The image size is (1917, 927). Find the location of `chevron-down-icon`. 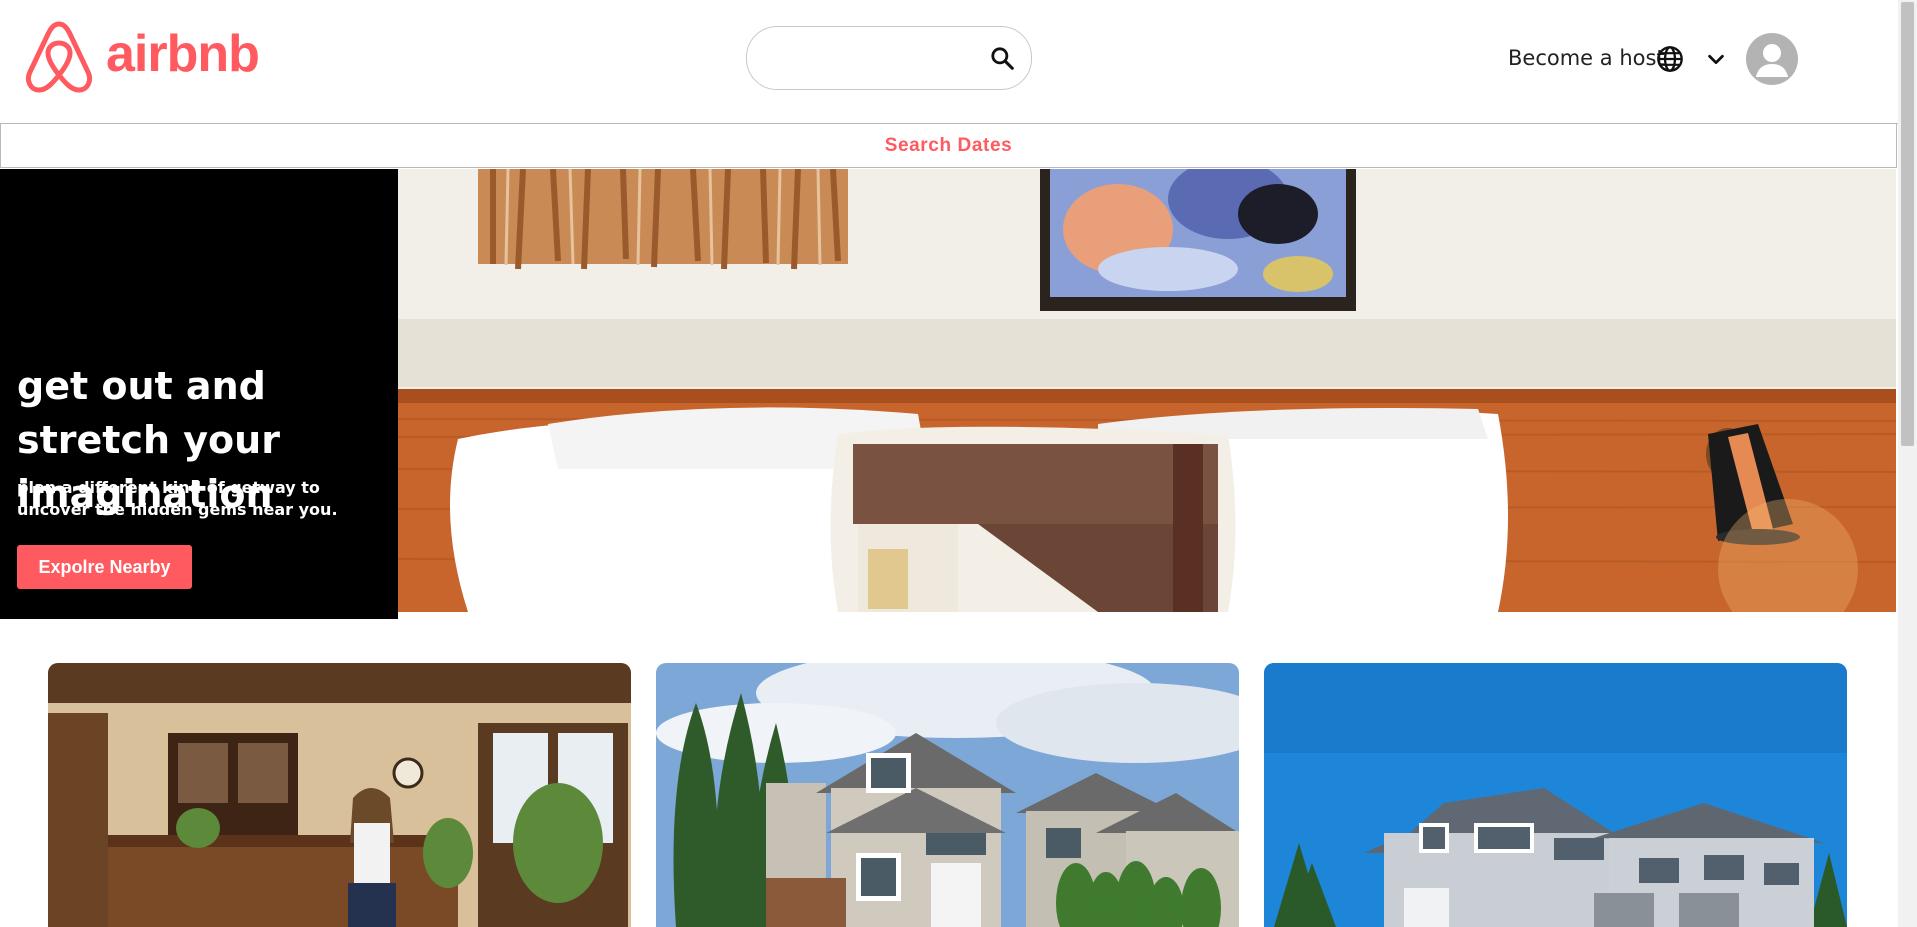

chevron-down-icon is located at coordinates (1716, 59).